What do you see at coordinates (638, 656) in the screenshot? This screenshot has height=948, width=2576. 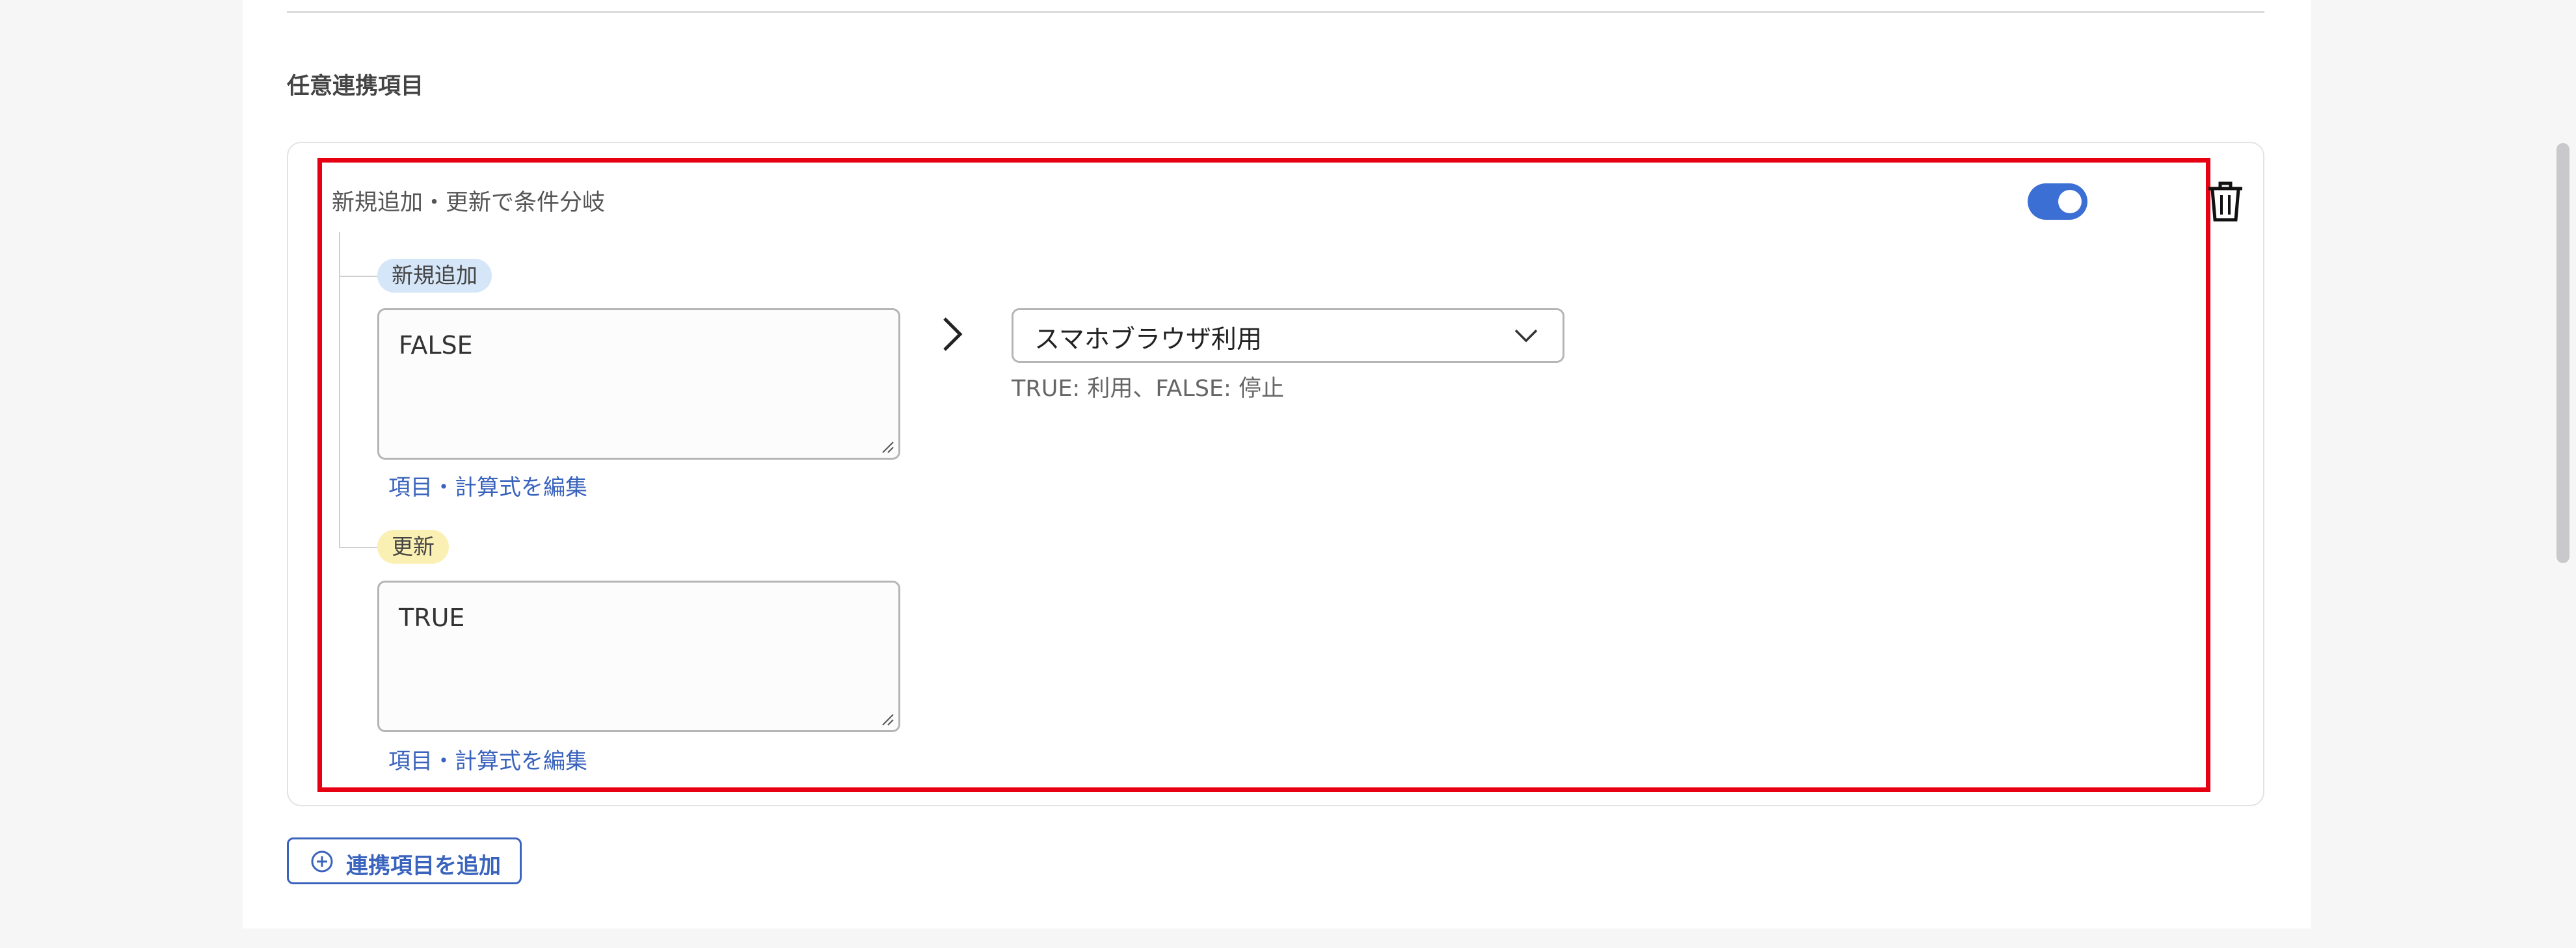 I see `formula-field-update: TRUE` at bounding box center [638, 656].